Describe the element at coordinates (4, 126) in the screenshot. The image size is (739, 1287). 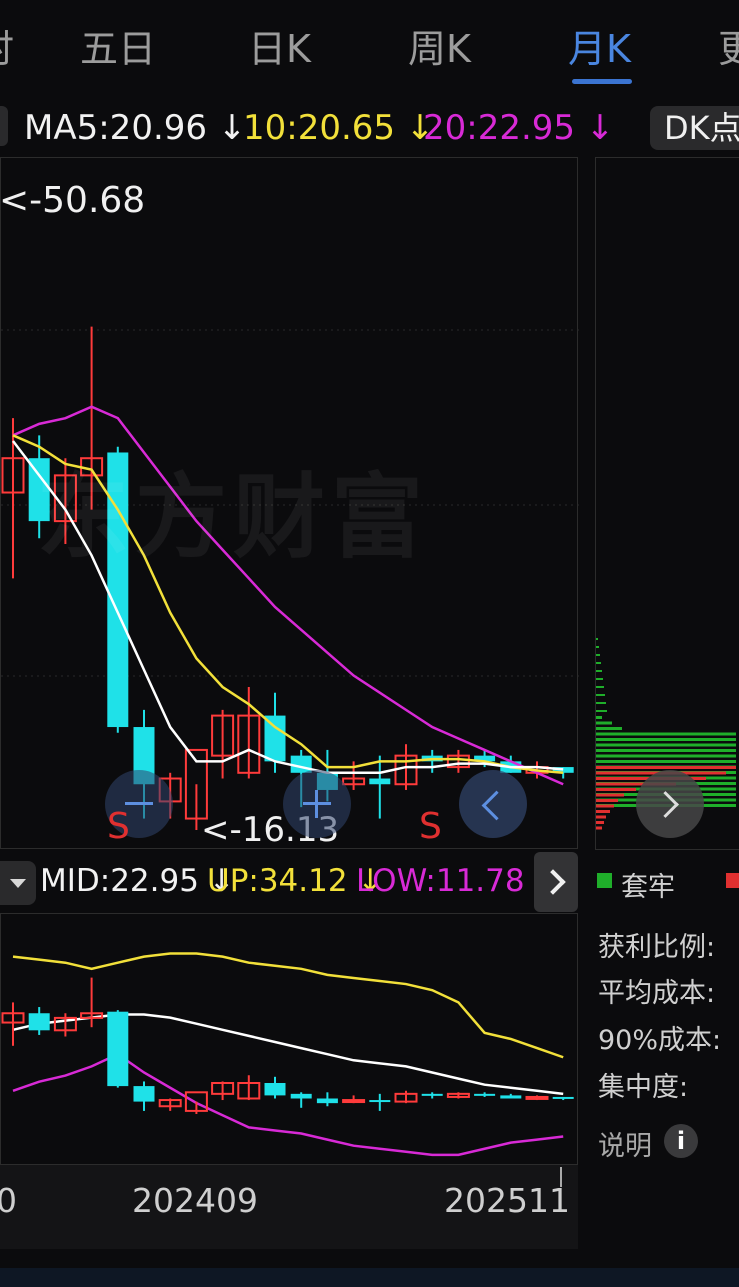
I see `indicator-settings-button` at that location.